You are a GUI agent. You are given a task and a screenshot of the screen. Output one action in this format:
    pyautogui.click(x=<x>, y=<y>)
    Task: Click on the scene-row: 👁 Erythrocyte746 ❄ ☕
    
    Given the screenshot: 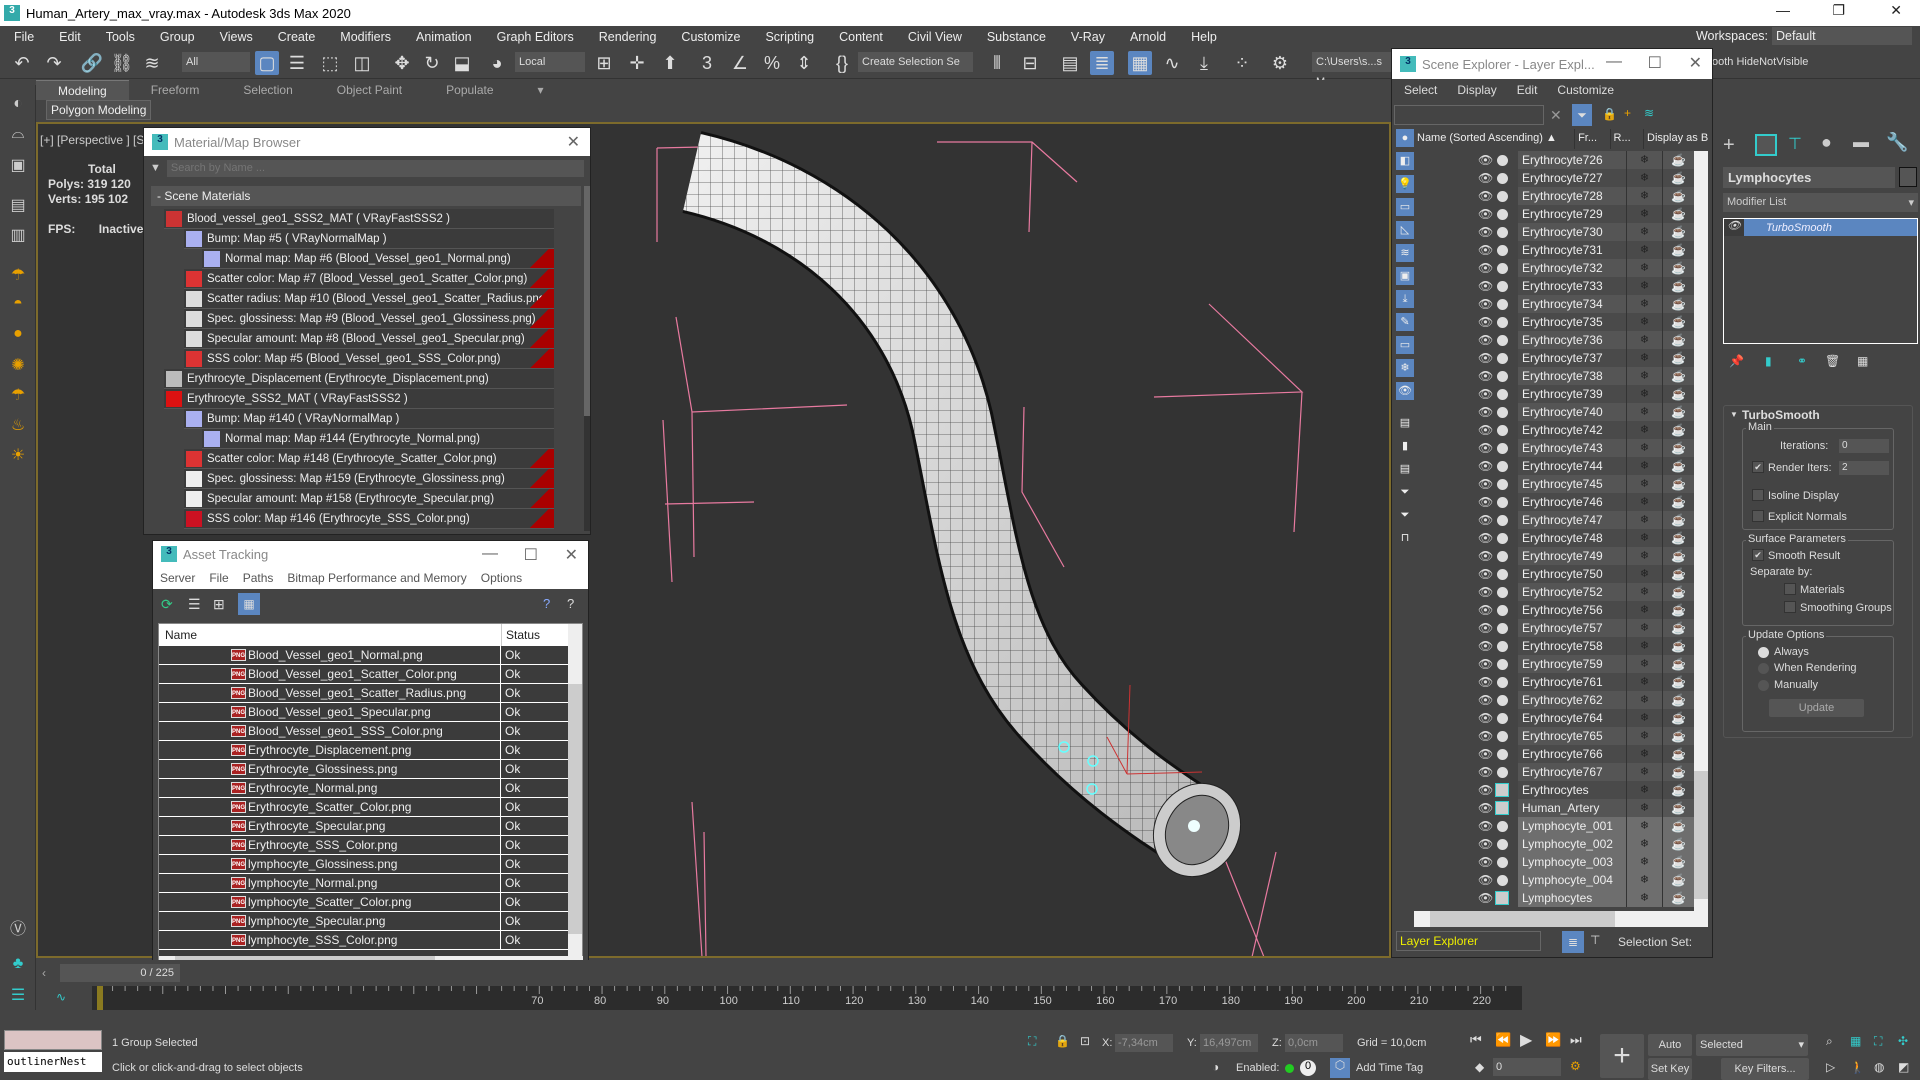 What is the action you would take?
    pyautogui.click(x=1554, y=502)
    